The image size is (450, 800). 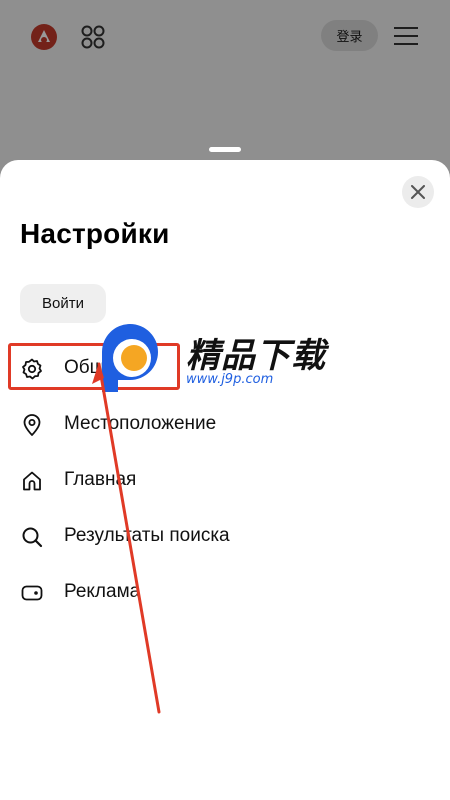 I want to click on close-icon, so click(x=418, y=192).